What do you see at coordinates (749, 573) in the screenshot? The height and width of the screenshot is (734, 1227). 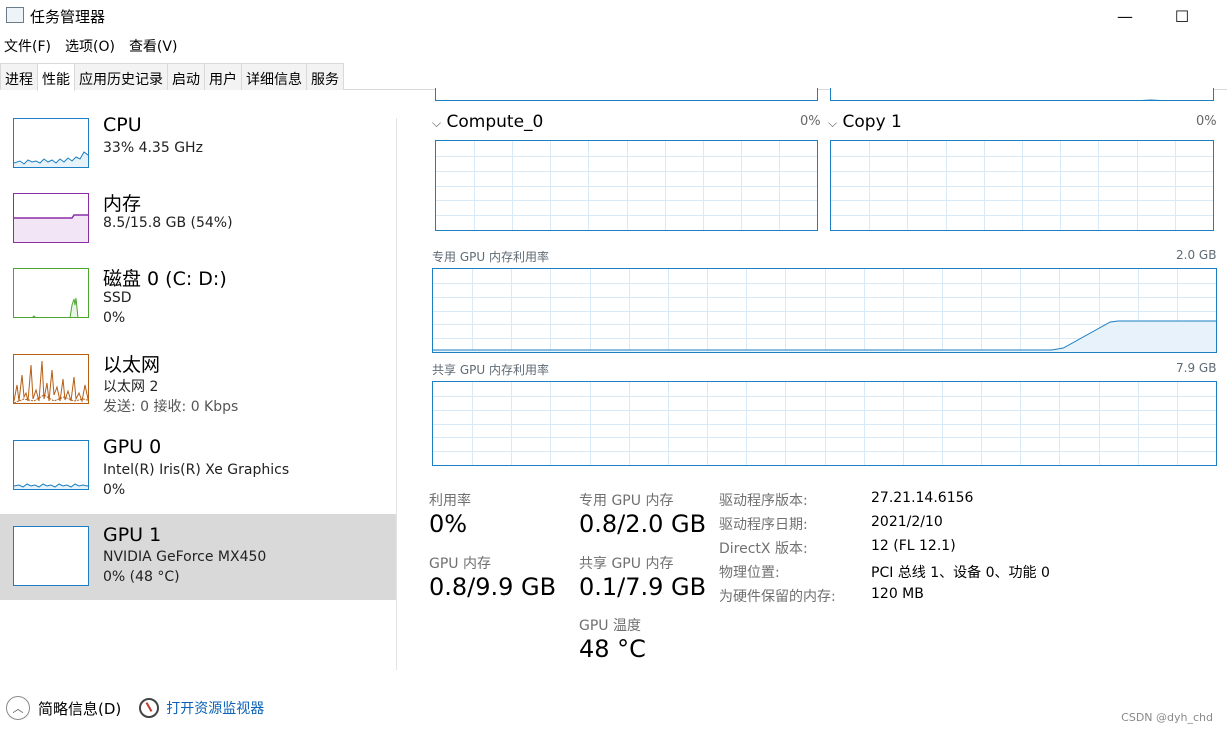 I see `physical-location-key: 物理位置:` at bounding box center [749, 573].